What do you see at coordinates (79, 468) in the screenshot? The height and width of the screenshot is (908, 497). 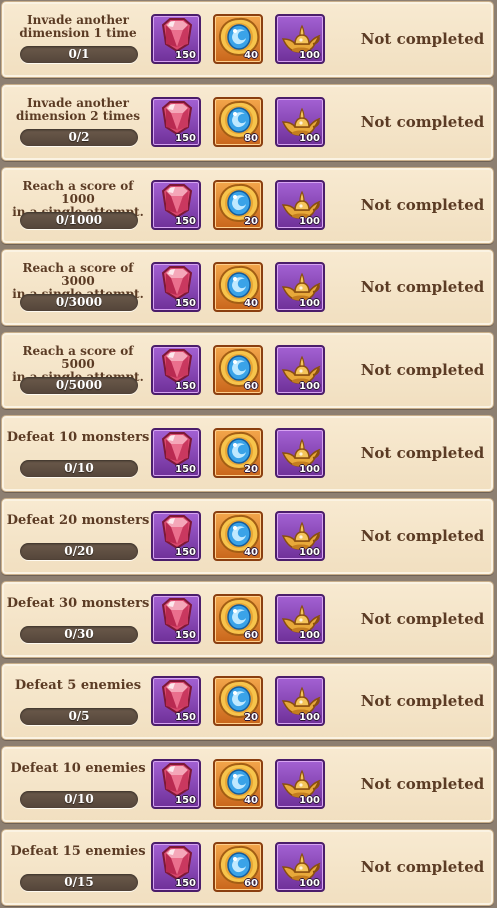 I see `progress-bar: 0/10` at bounding box center [79, 468].